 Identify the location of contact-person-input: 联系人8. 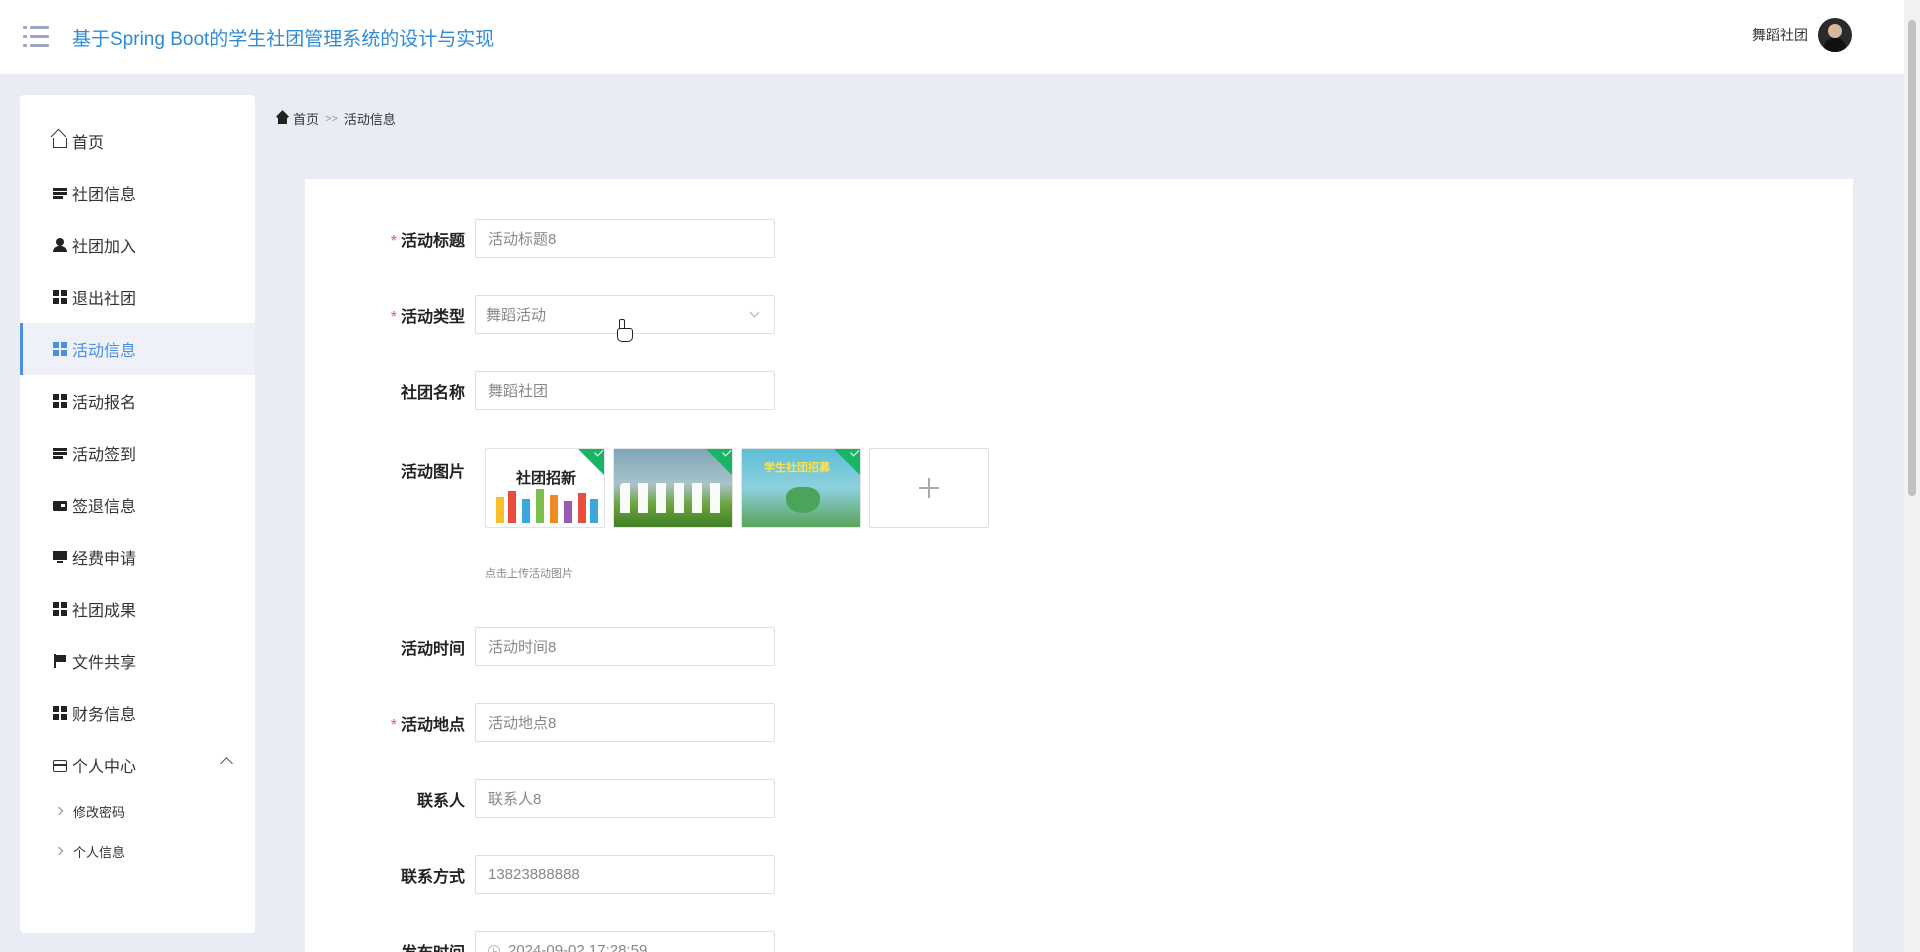
(625, 798).